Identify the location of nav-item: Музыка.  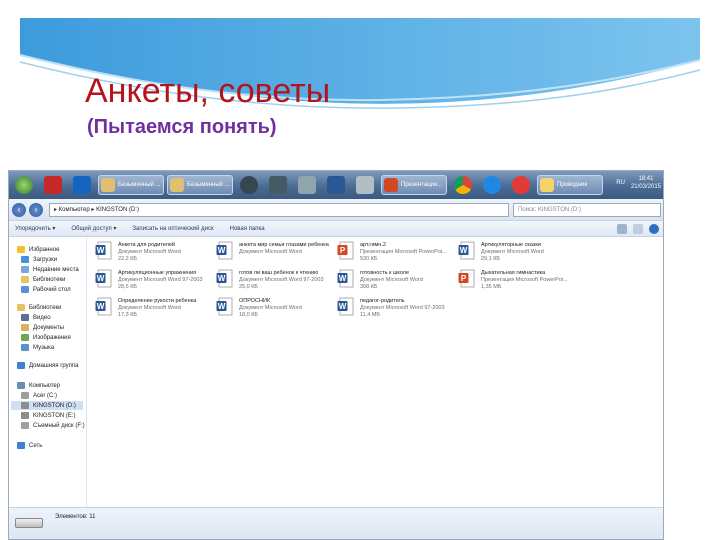
(37, 347).